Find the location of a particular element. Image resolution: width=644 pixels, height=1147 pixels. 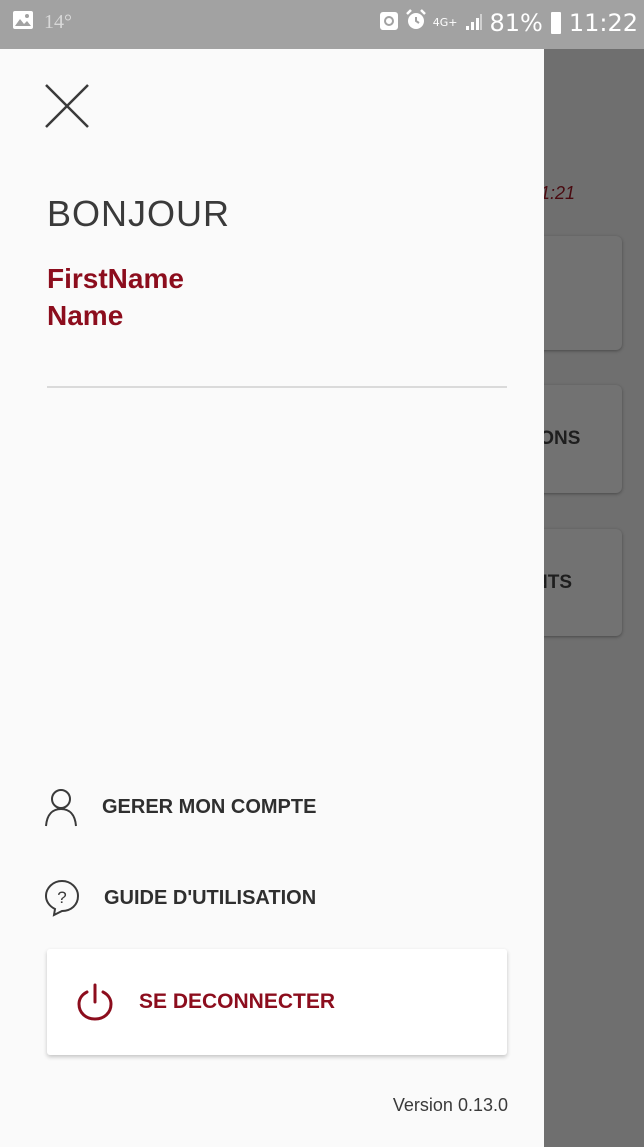

logout-button: SE DECONNECTER is located at coordinates (277, 1002).